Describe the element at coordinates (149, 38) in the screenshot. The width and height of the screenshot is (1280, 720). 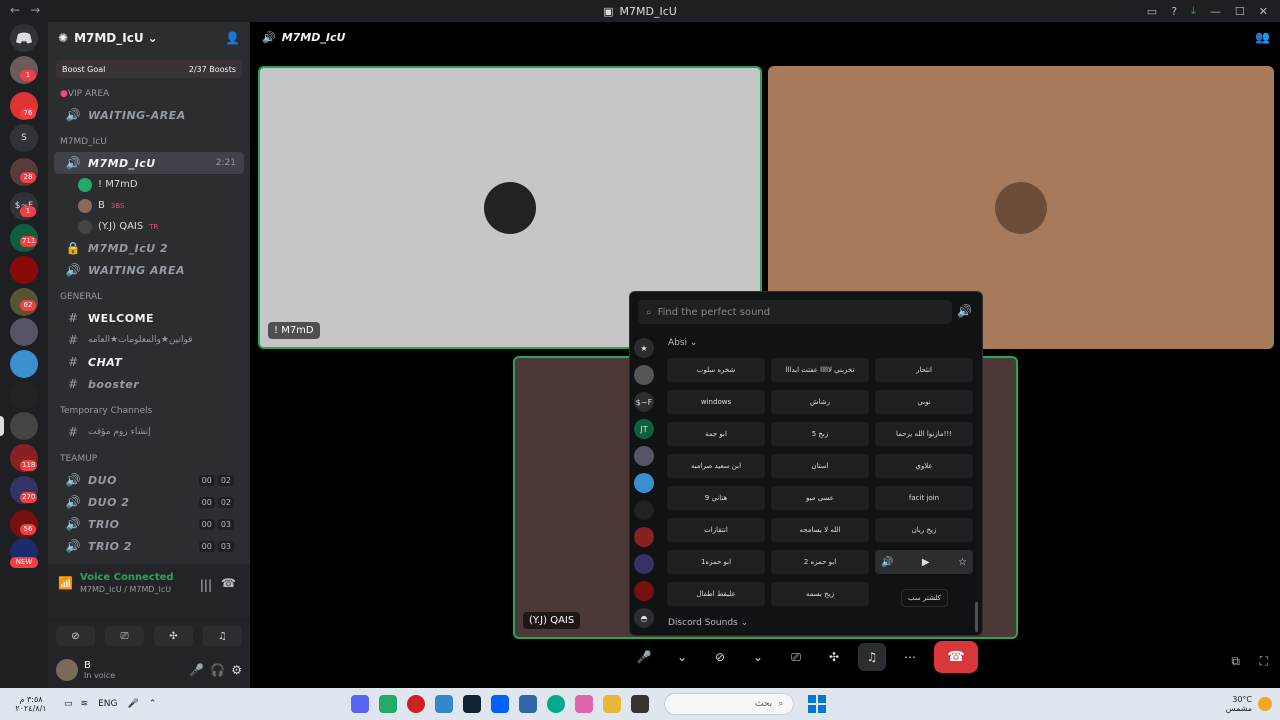
I see `server-header: ✺ M7MD_IcU ⌄ 👤` at that location.